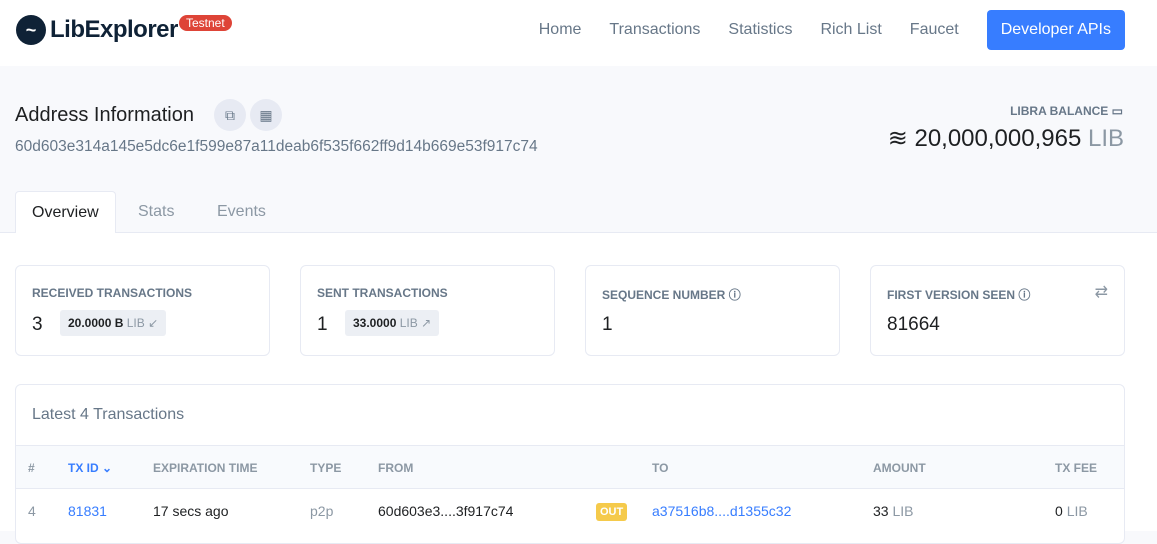 Image resolution: width=1157 pixels, height=544 pixels. Describe the element at coordinates (899, 468) in the screenshot. I see `col-amount: AMOUNT` at that location.